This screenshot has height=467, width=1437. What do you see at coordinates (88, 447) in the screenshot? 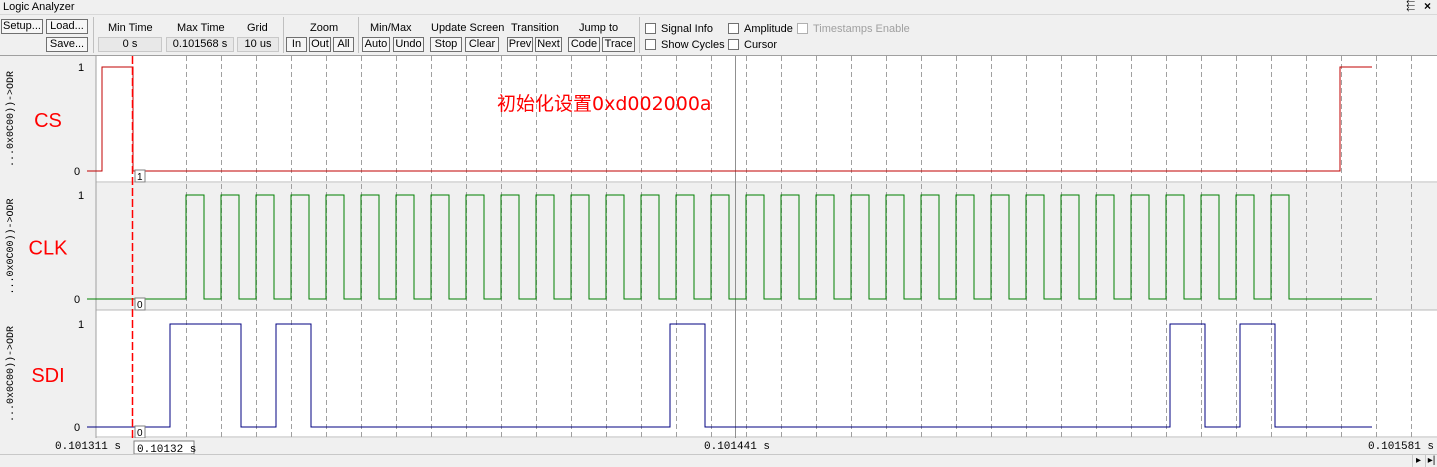
I see `time-start: 0.101311 s` at bounding box center [88, 447].